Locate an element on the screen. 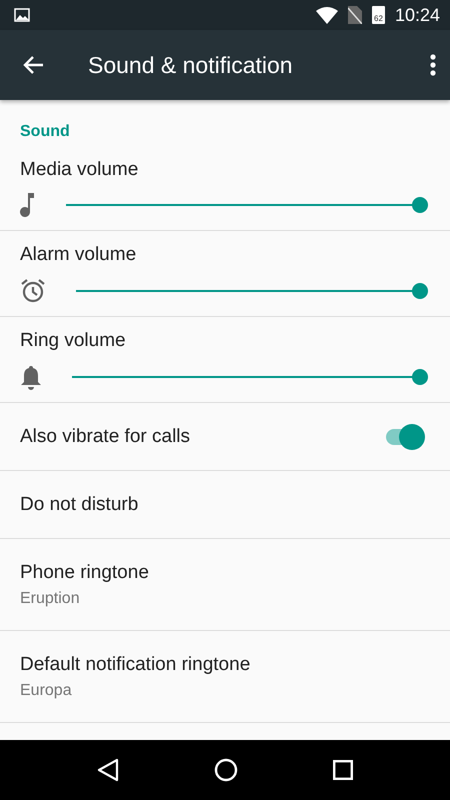 This screenshot has width=450, height=800. no-sim-icon is located at coordinates (355, 15).